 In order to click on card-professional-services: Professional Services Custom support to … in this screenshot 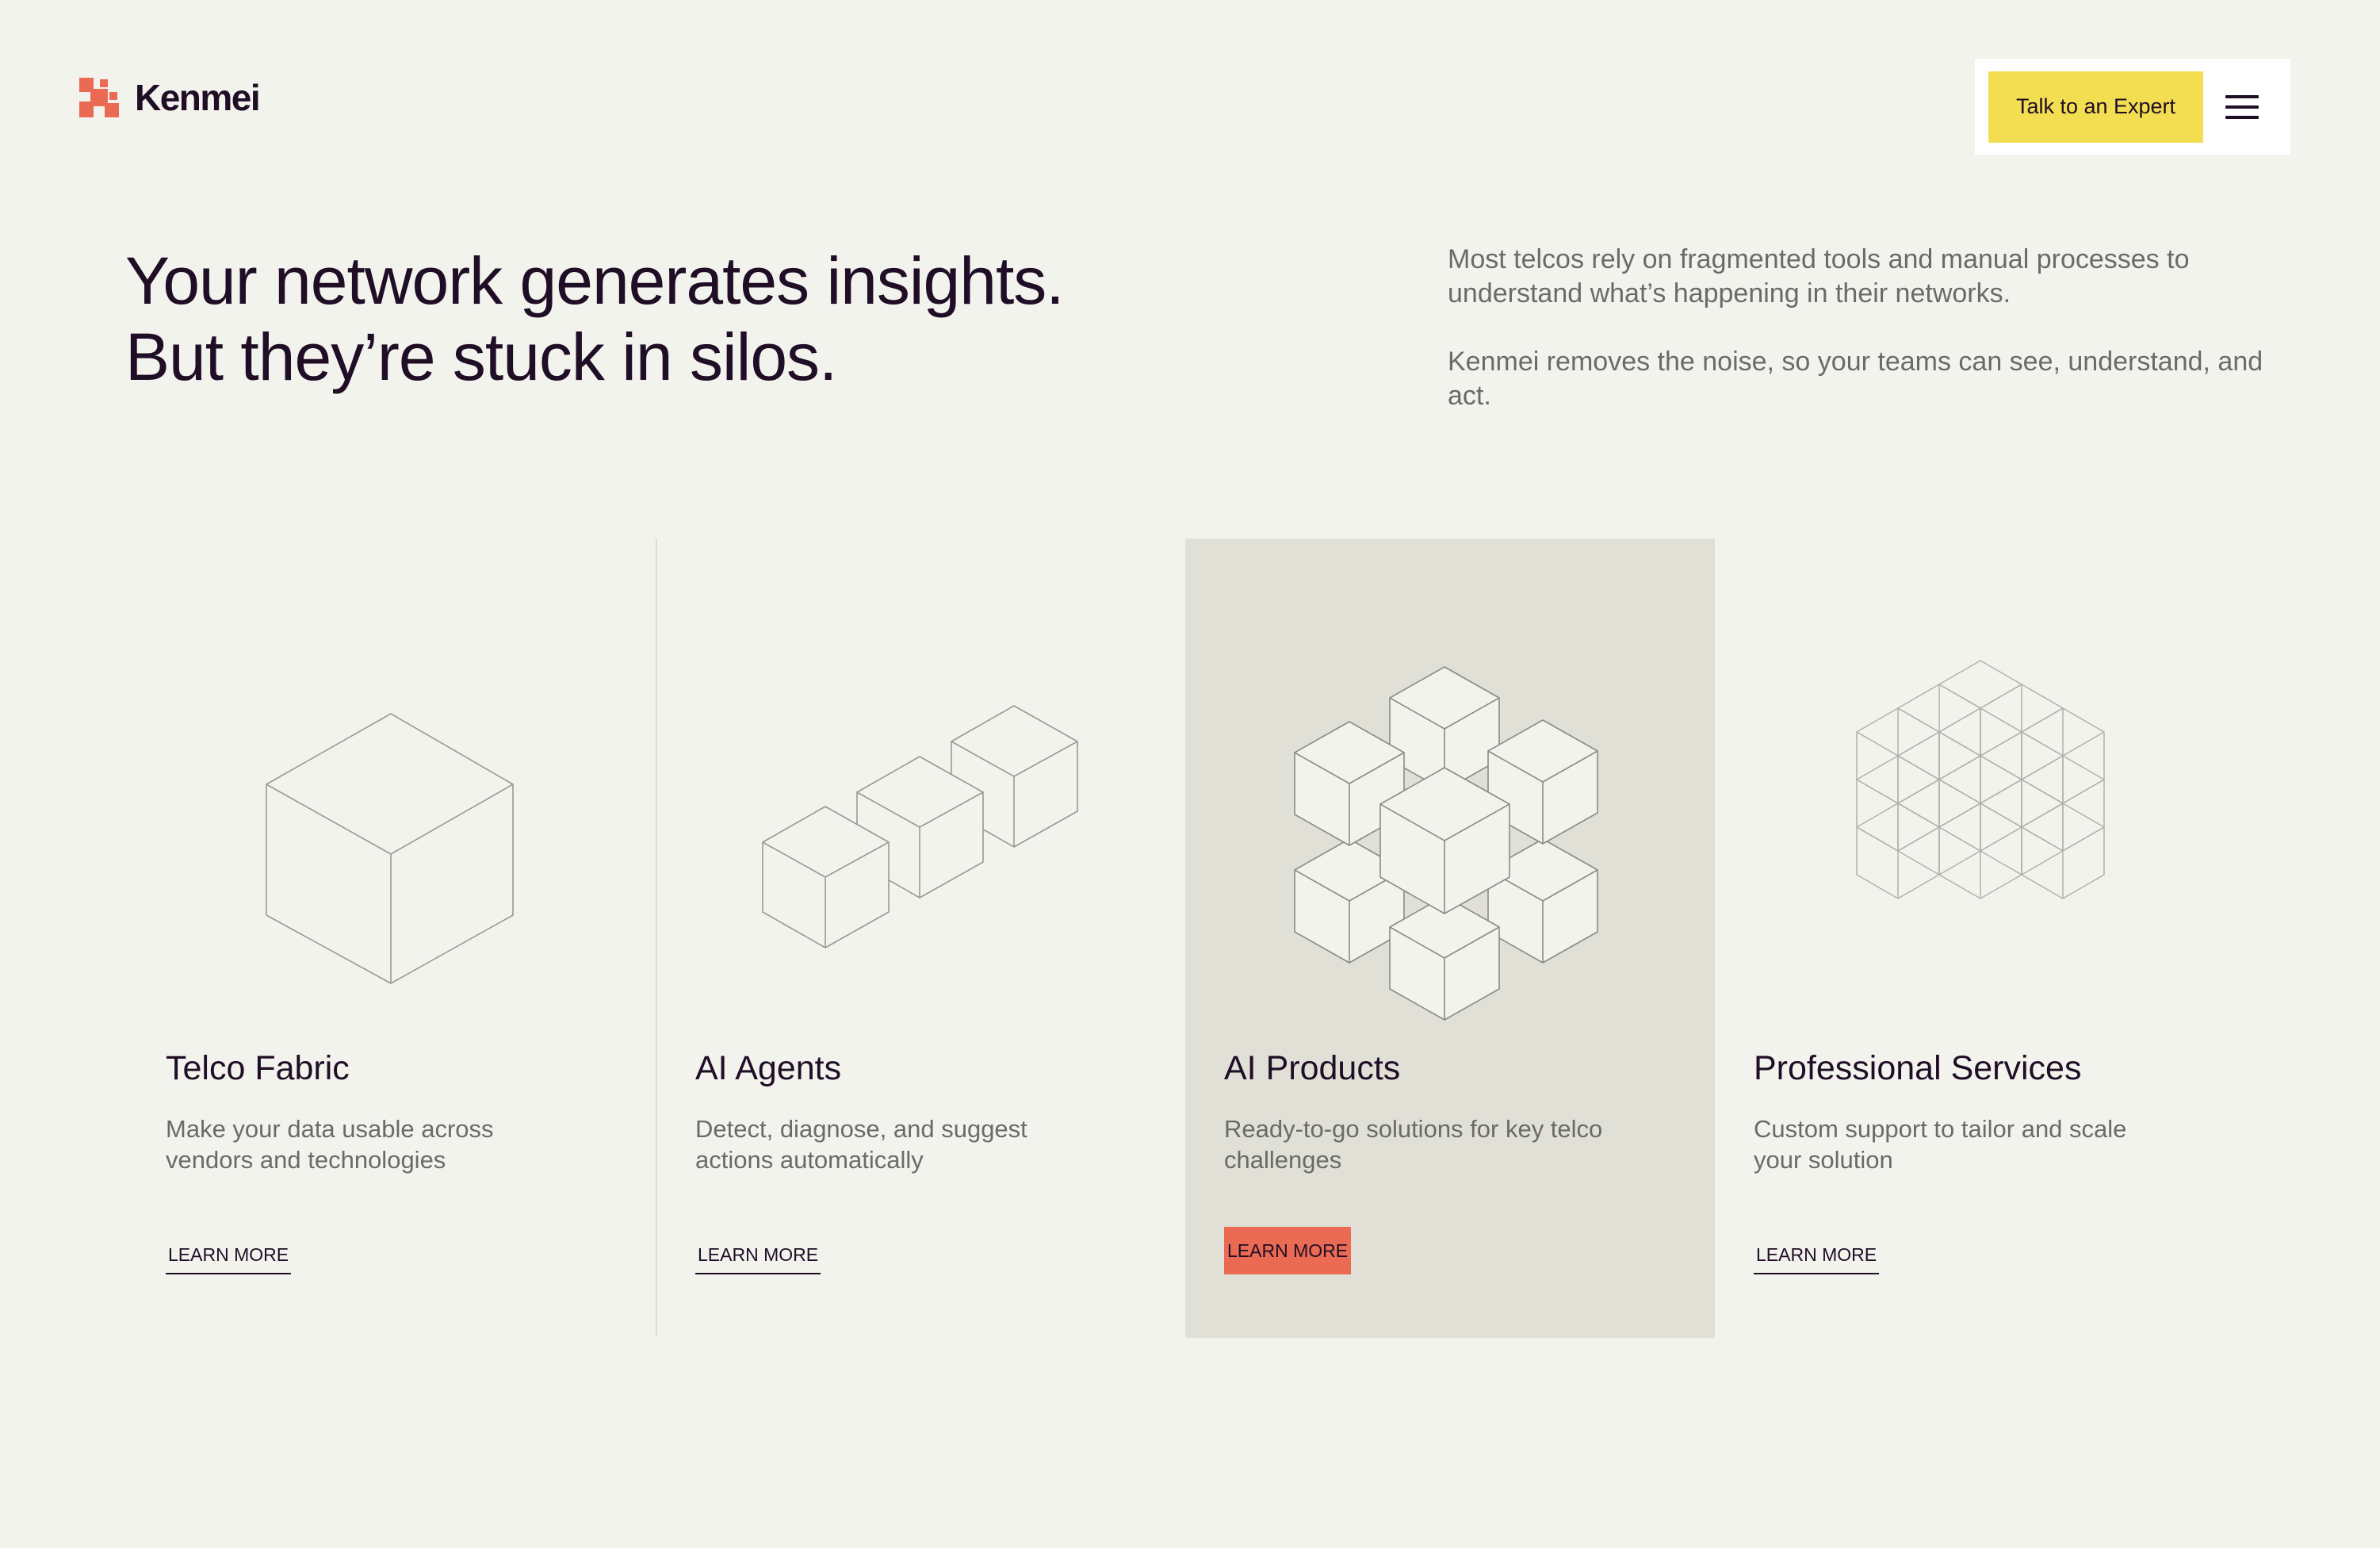, I will do `click(1979, 938)`.